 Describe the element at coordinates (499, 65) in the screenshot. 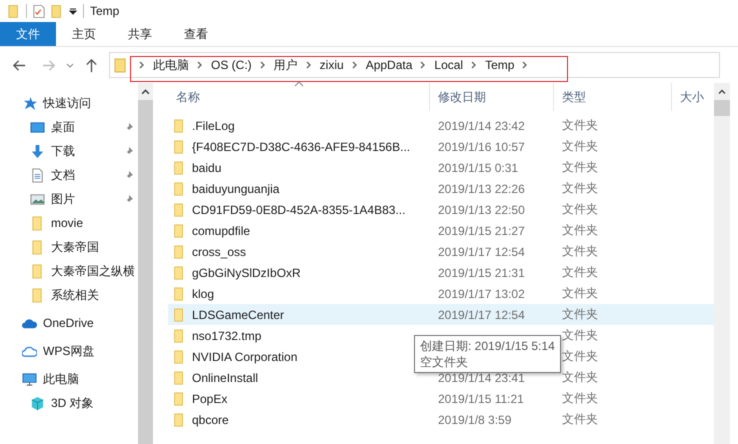

I see `breadcrumb-item: Temp` at that location.